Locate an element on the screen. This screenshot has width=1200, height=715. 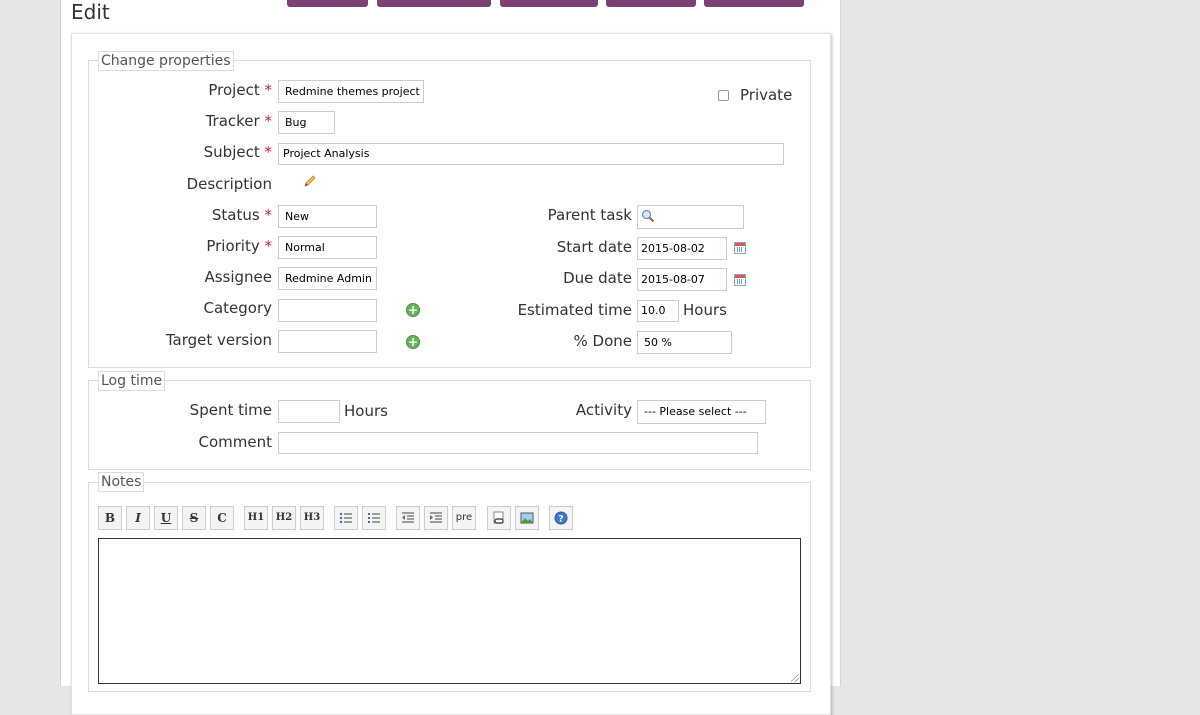
help-button: ? is located at coordinates (561, 518).